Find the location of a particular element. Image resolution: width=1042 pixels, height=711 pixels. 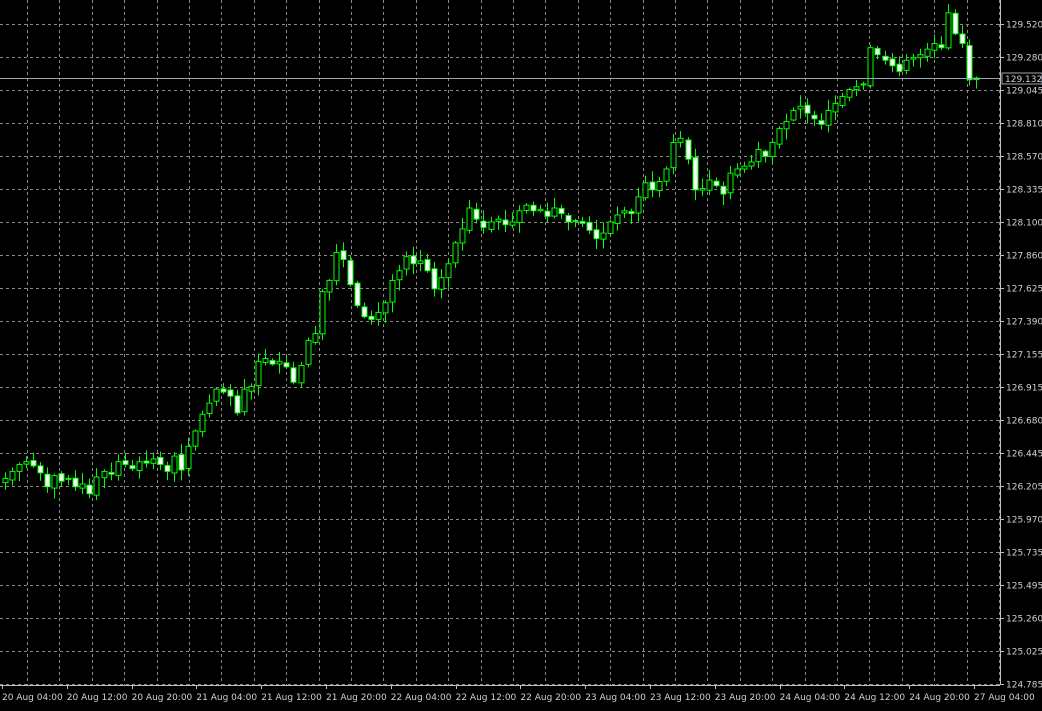

time-tick-label: 24 Aug 12:00 is located at coordinates (874, 698).